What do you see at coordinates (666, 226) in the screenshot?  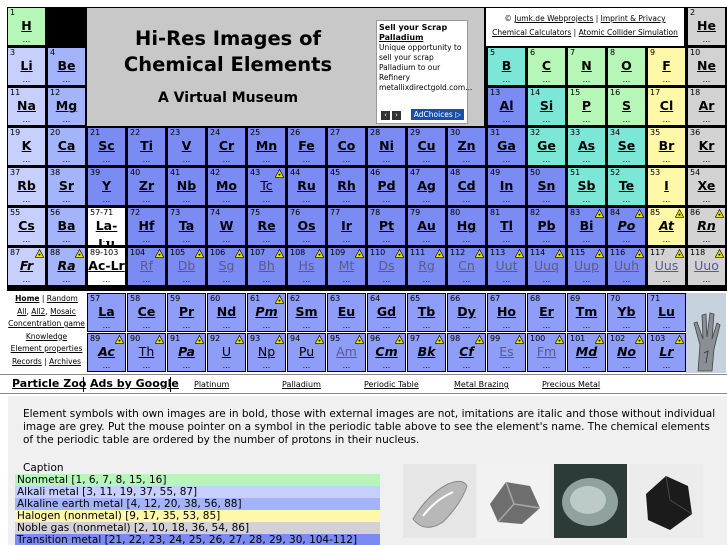 I see `element-symbol-link: At` at bounding box center [666, 226].